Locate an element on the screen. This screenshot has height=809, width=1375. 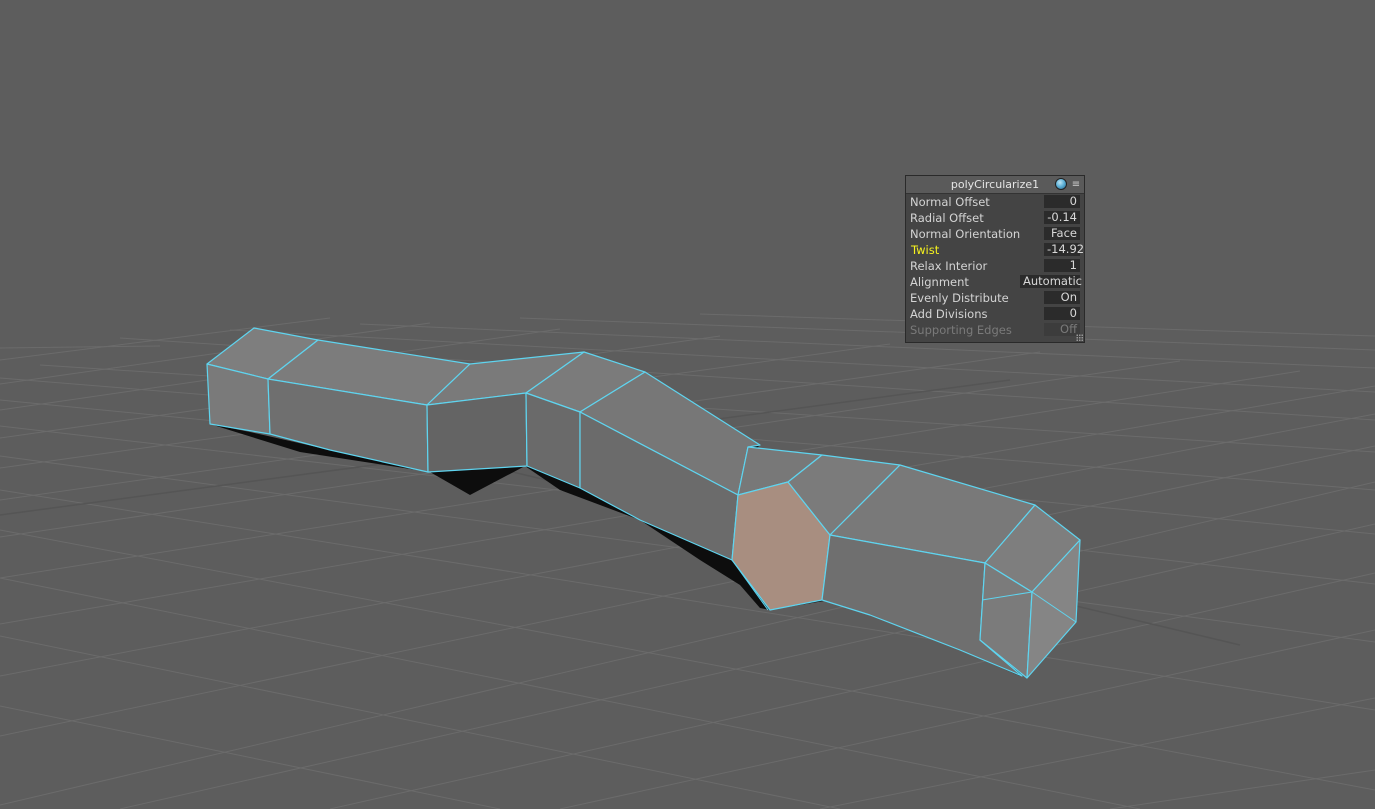
hud-row: Supporting Edges Off is located at coordinates (995, 330).